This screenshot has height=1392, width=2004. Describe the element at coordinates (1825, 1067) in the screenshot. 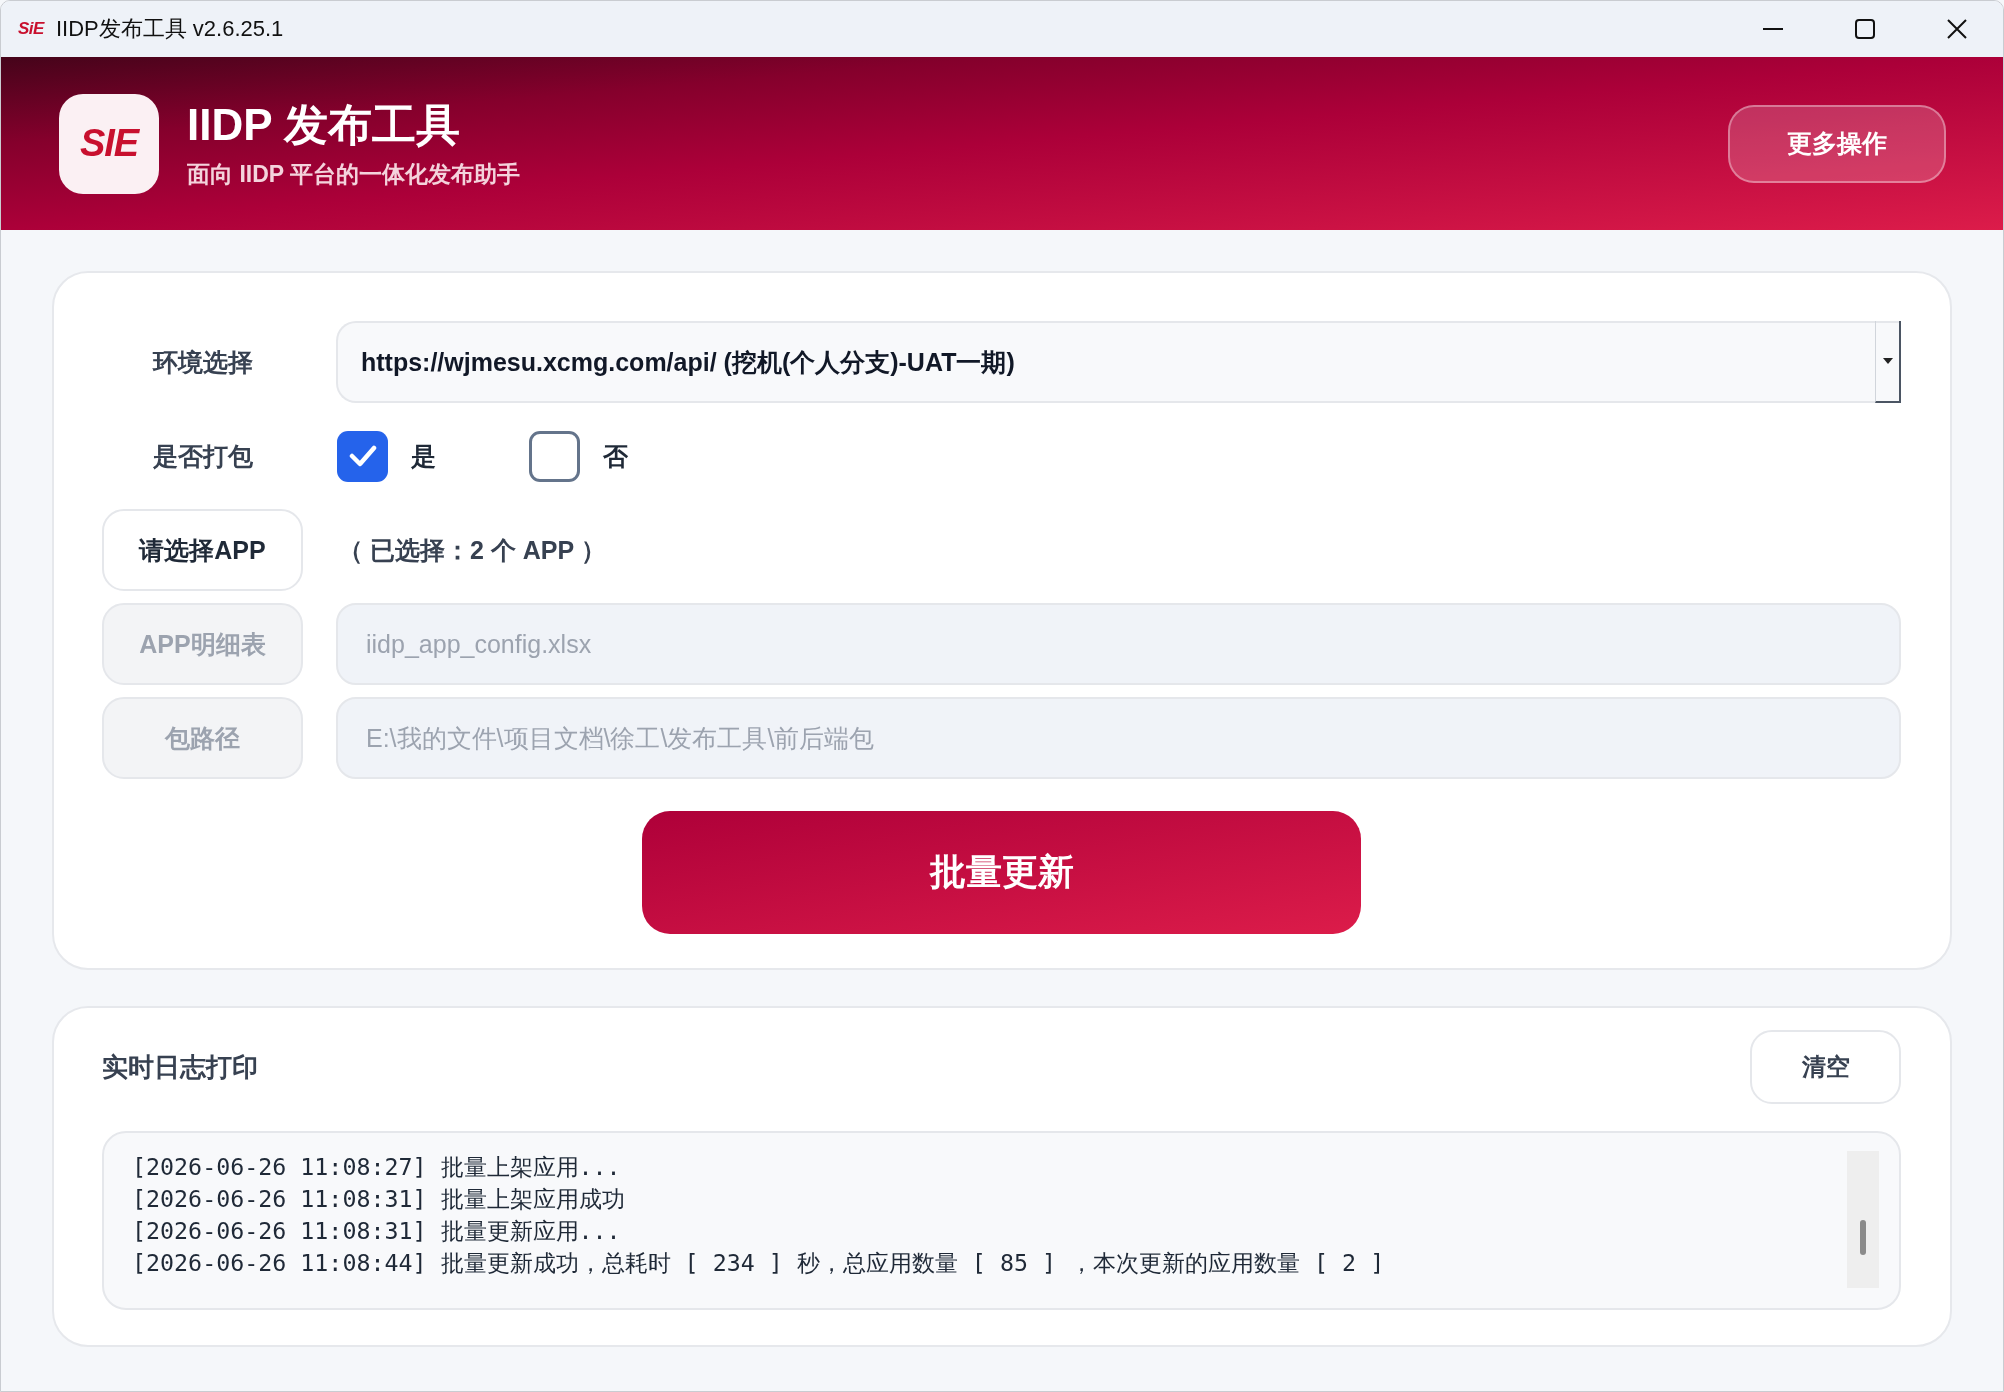

I see `clear-button: 清空` at that location.